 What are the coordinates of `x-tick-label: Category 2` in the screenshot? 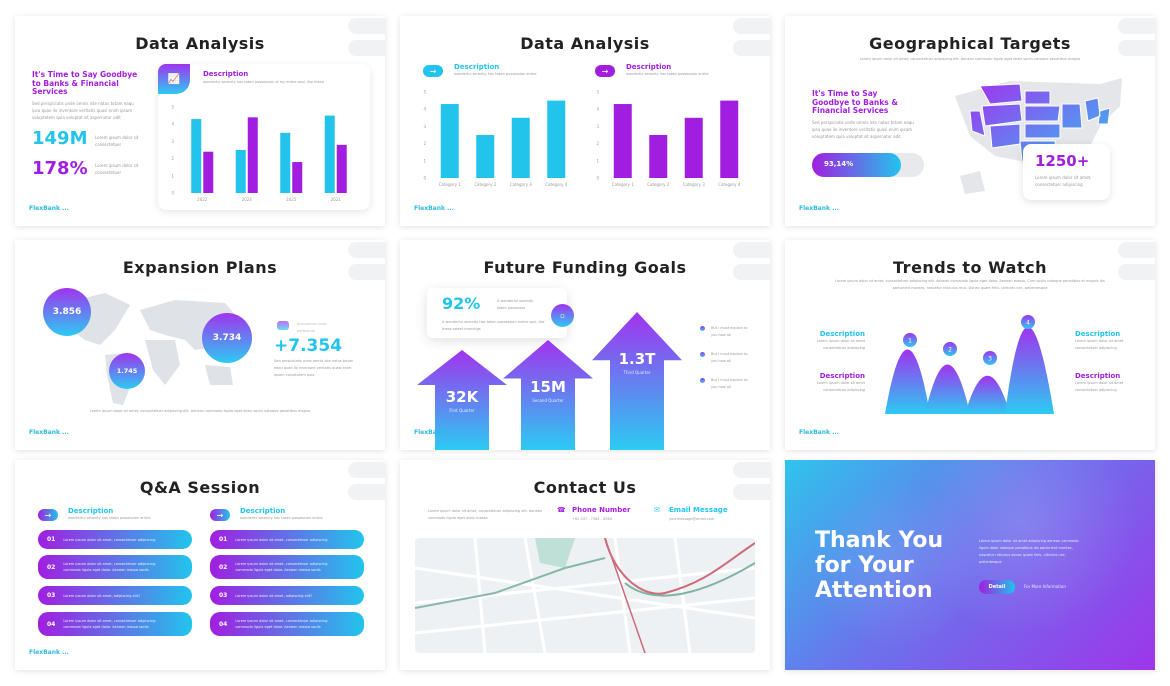 It's located at (658, 184).